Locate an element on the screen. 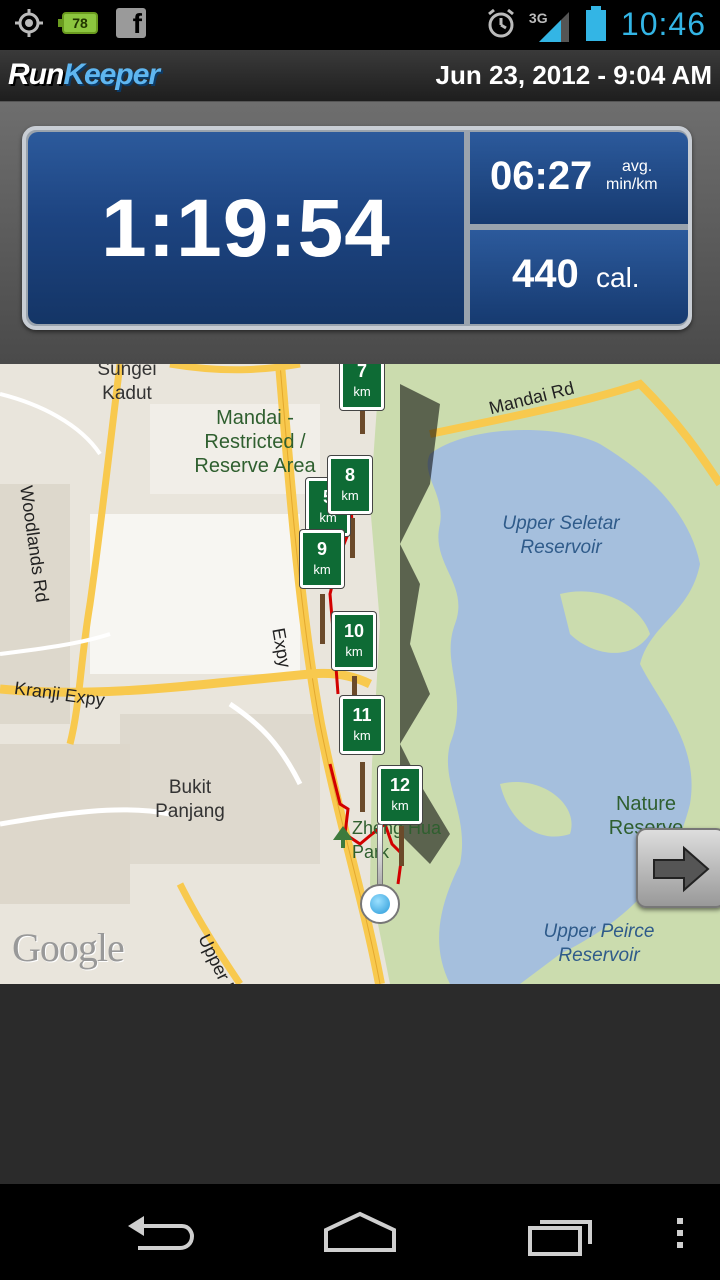 Image resolution: width=720 pixels, height=1280 pixels. km-marker-11: 11 km is located at coordinates (362, 725).